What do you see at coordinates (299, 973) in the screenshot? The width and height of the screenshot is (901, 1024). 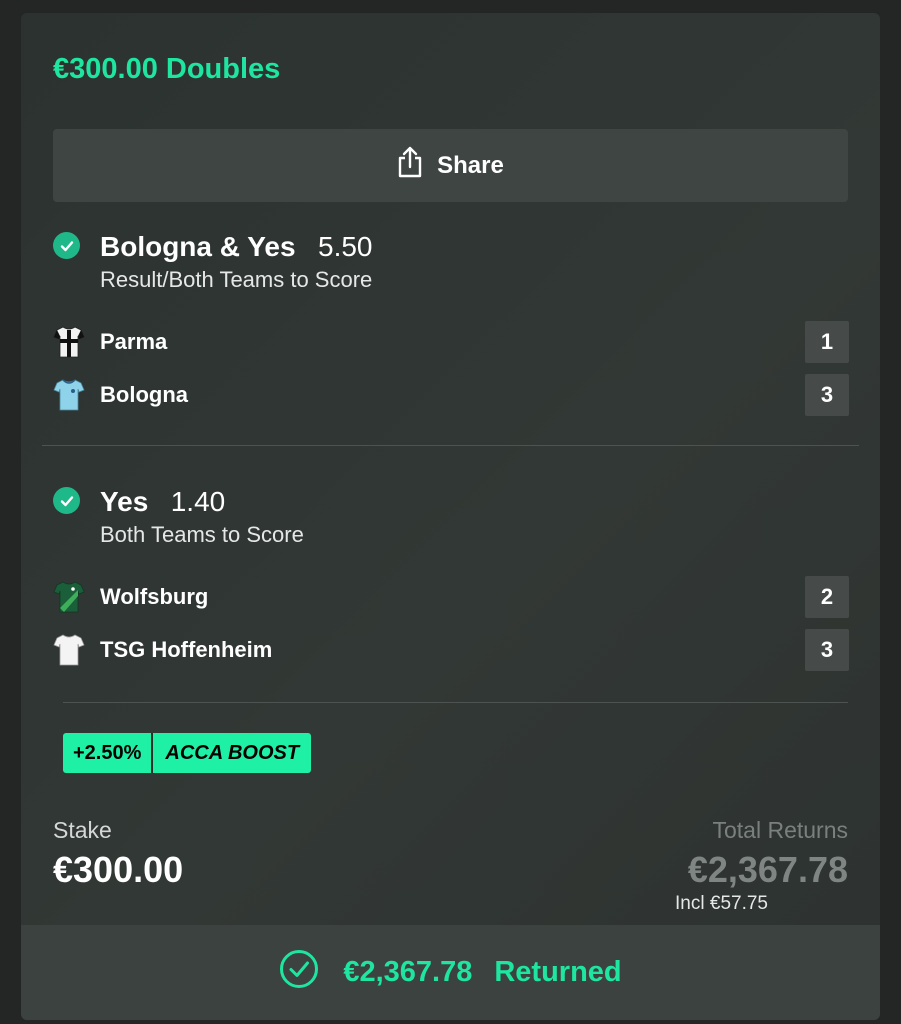 I see `check-circle-icon` at bounding box center [299, 973].